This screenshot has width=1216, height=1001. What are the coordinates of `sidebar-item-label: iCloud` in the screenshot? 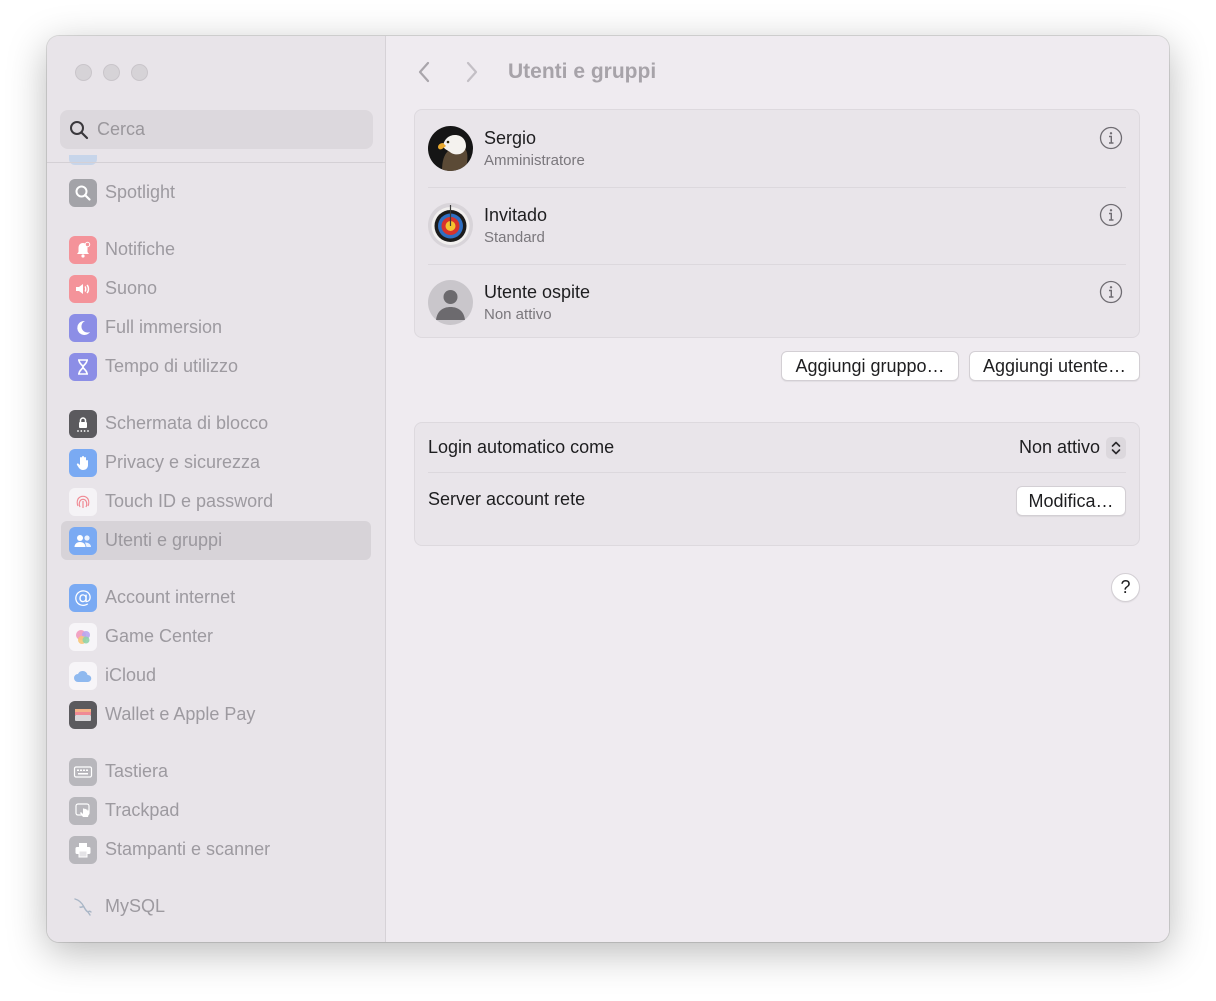 It's located at (131, 675).